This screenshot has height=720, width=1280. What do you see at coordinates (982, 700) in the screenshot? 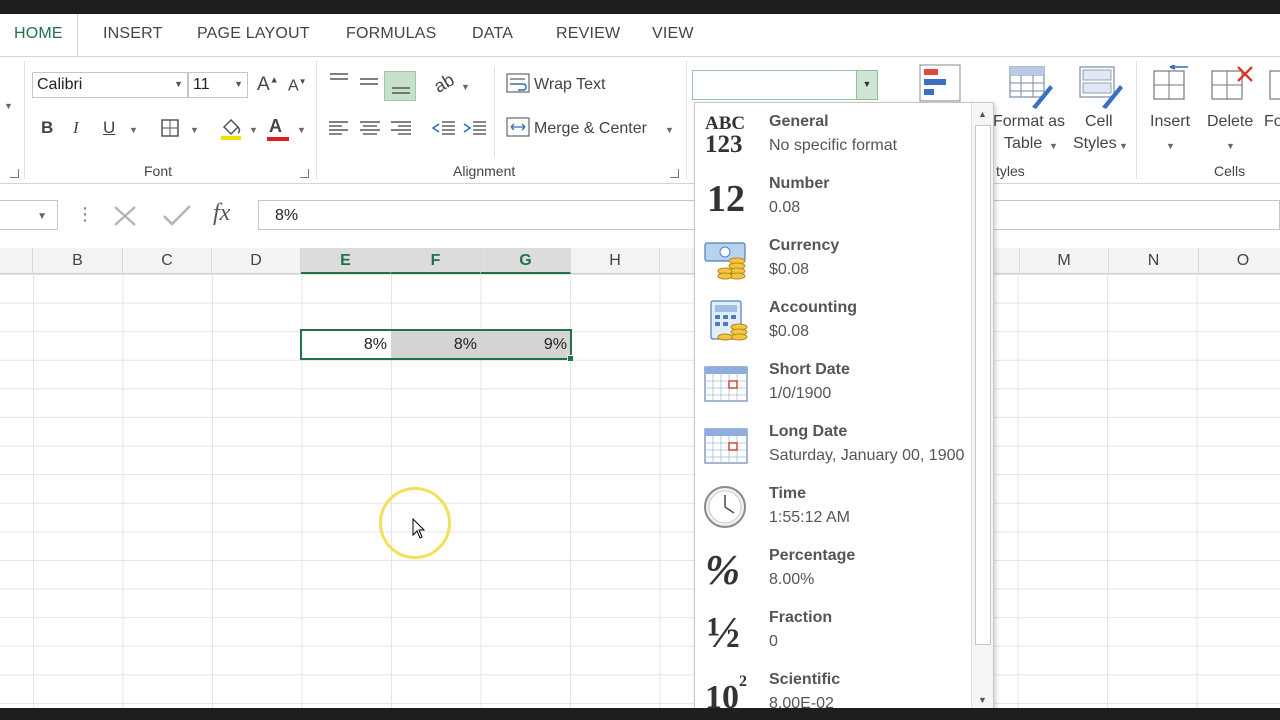
I see `scroll-down-icon: ▼` at bounding box center [982, 700].